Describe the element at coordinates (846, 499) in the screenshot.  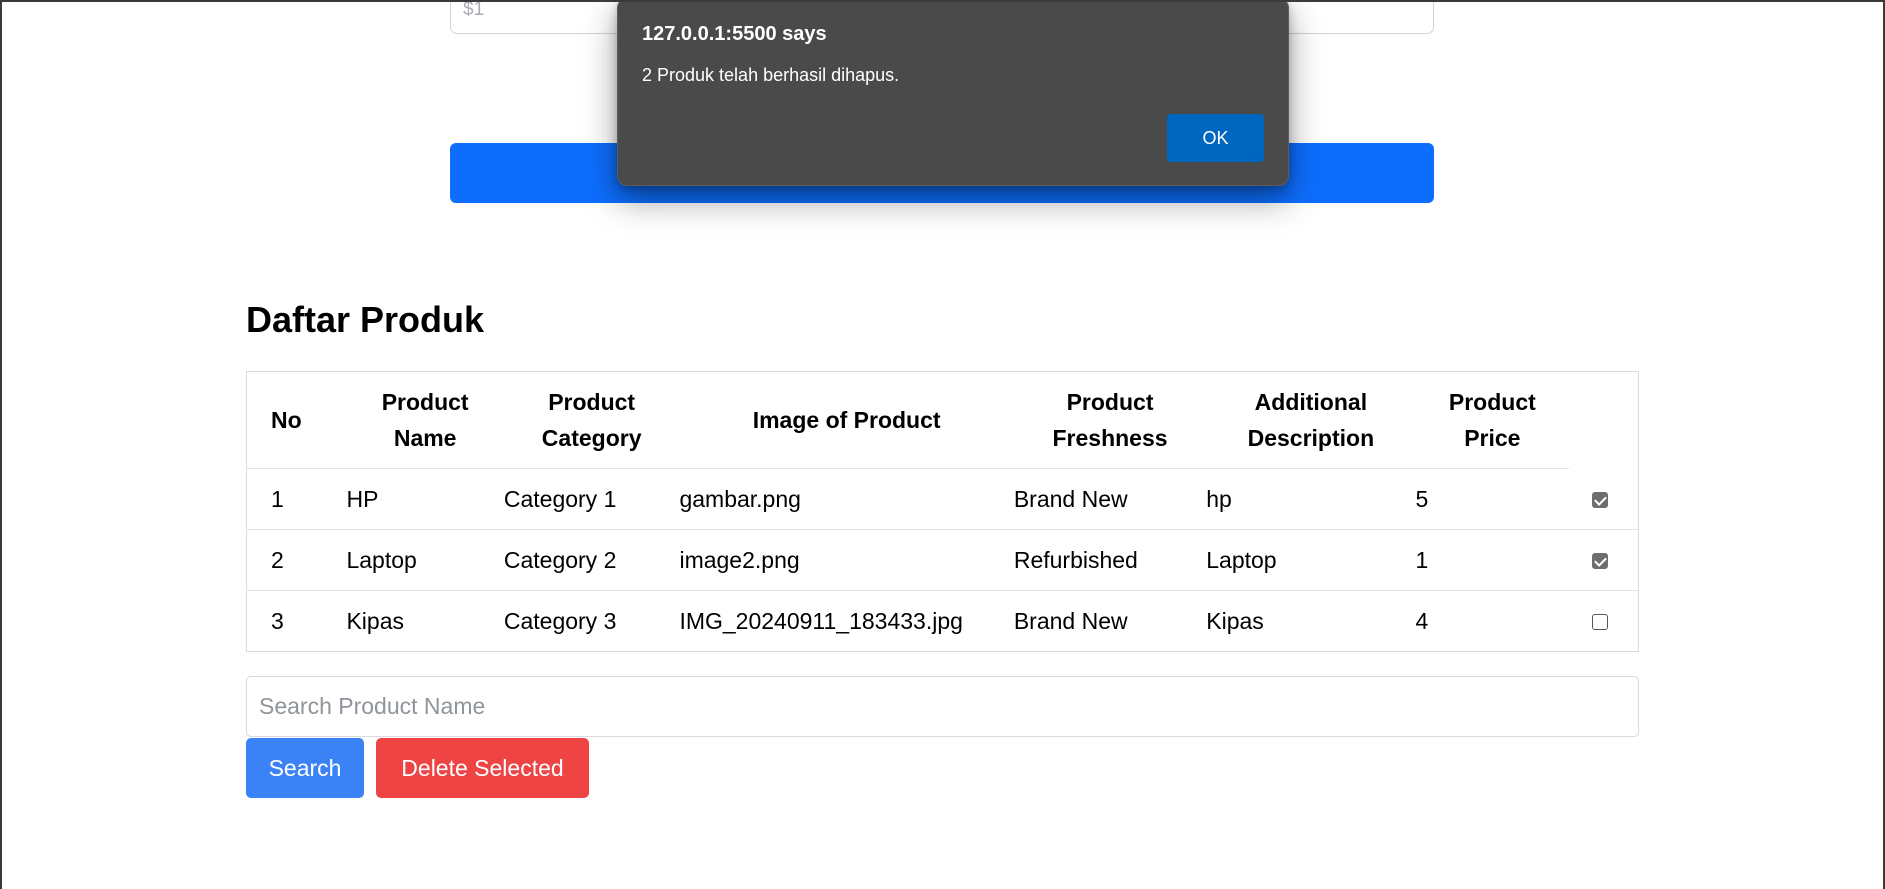
I see `cell-image: gambar.png` at that location.